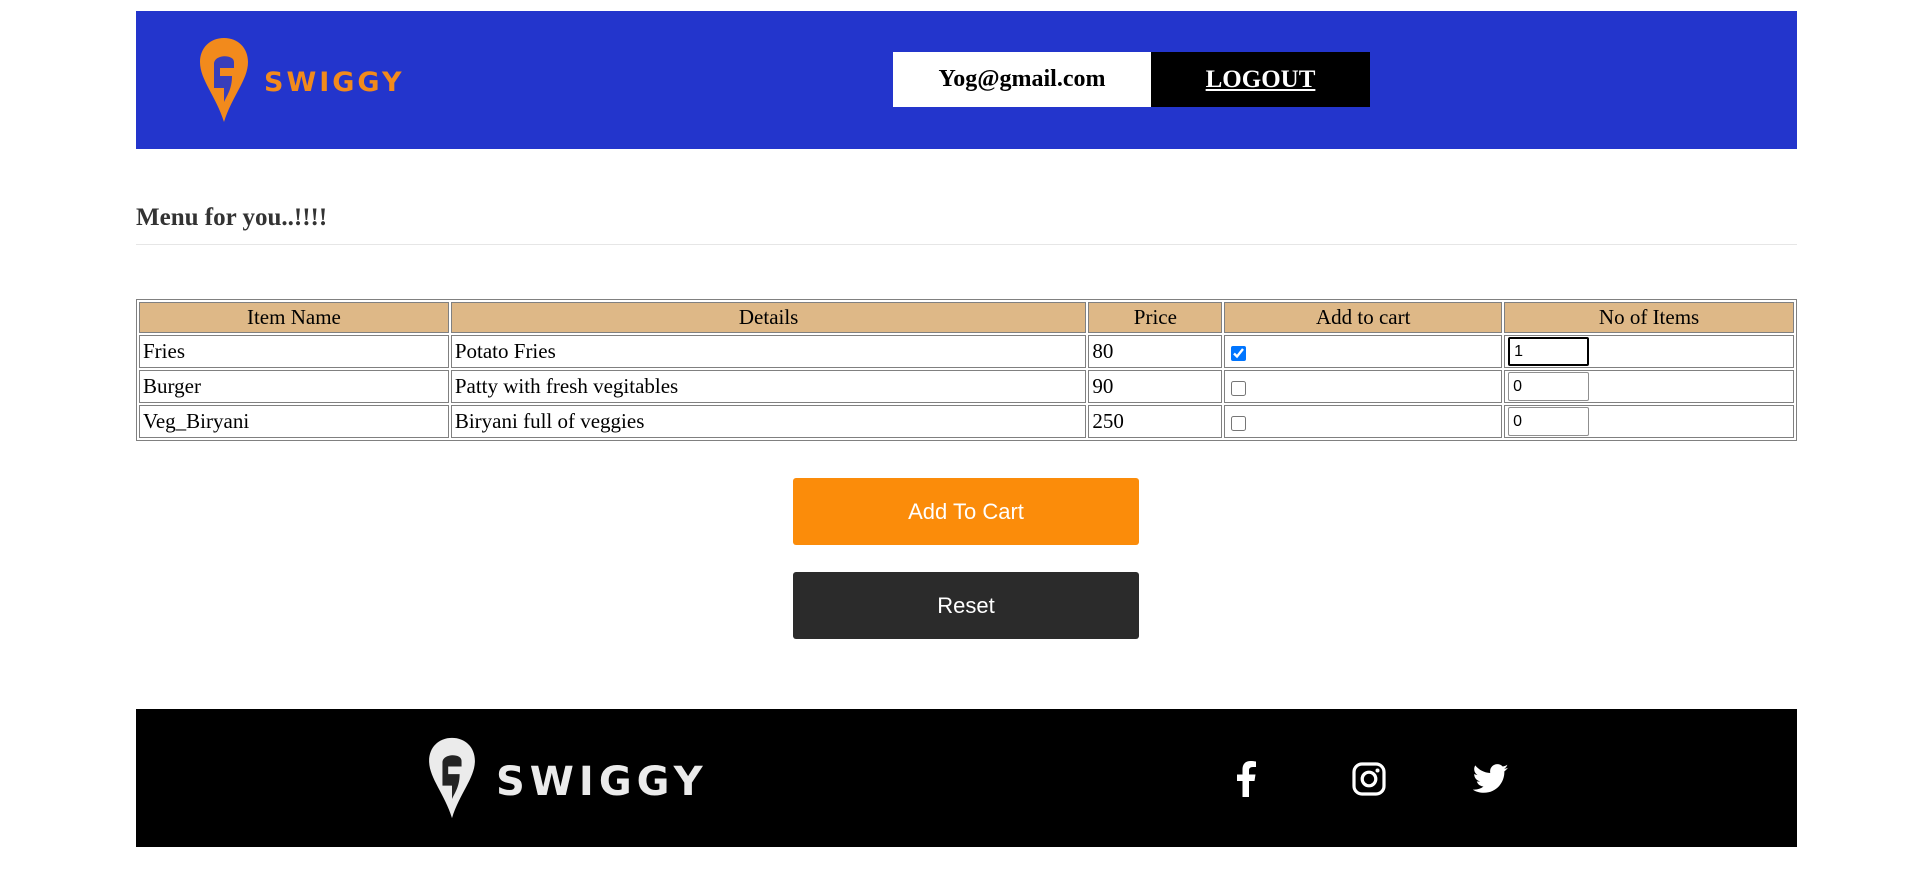  I want to click on twitter-icon, so click(1491, 779).